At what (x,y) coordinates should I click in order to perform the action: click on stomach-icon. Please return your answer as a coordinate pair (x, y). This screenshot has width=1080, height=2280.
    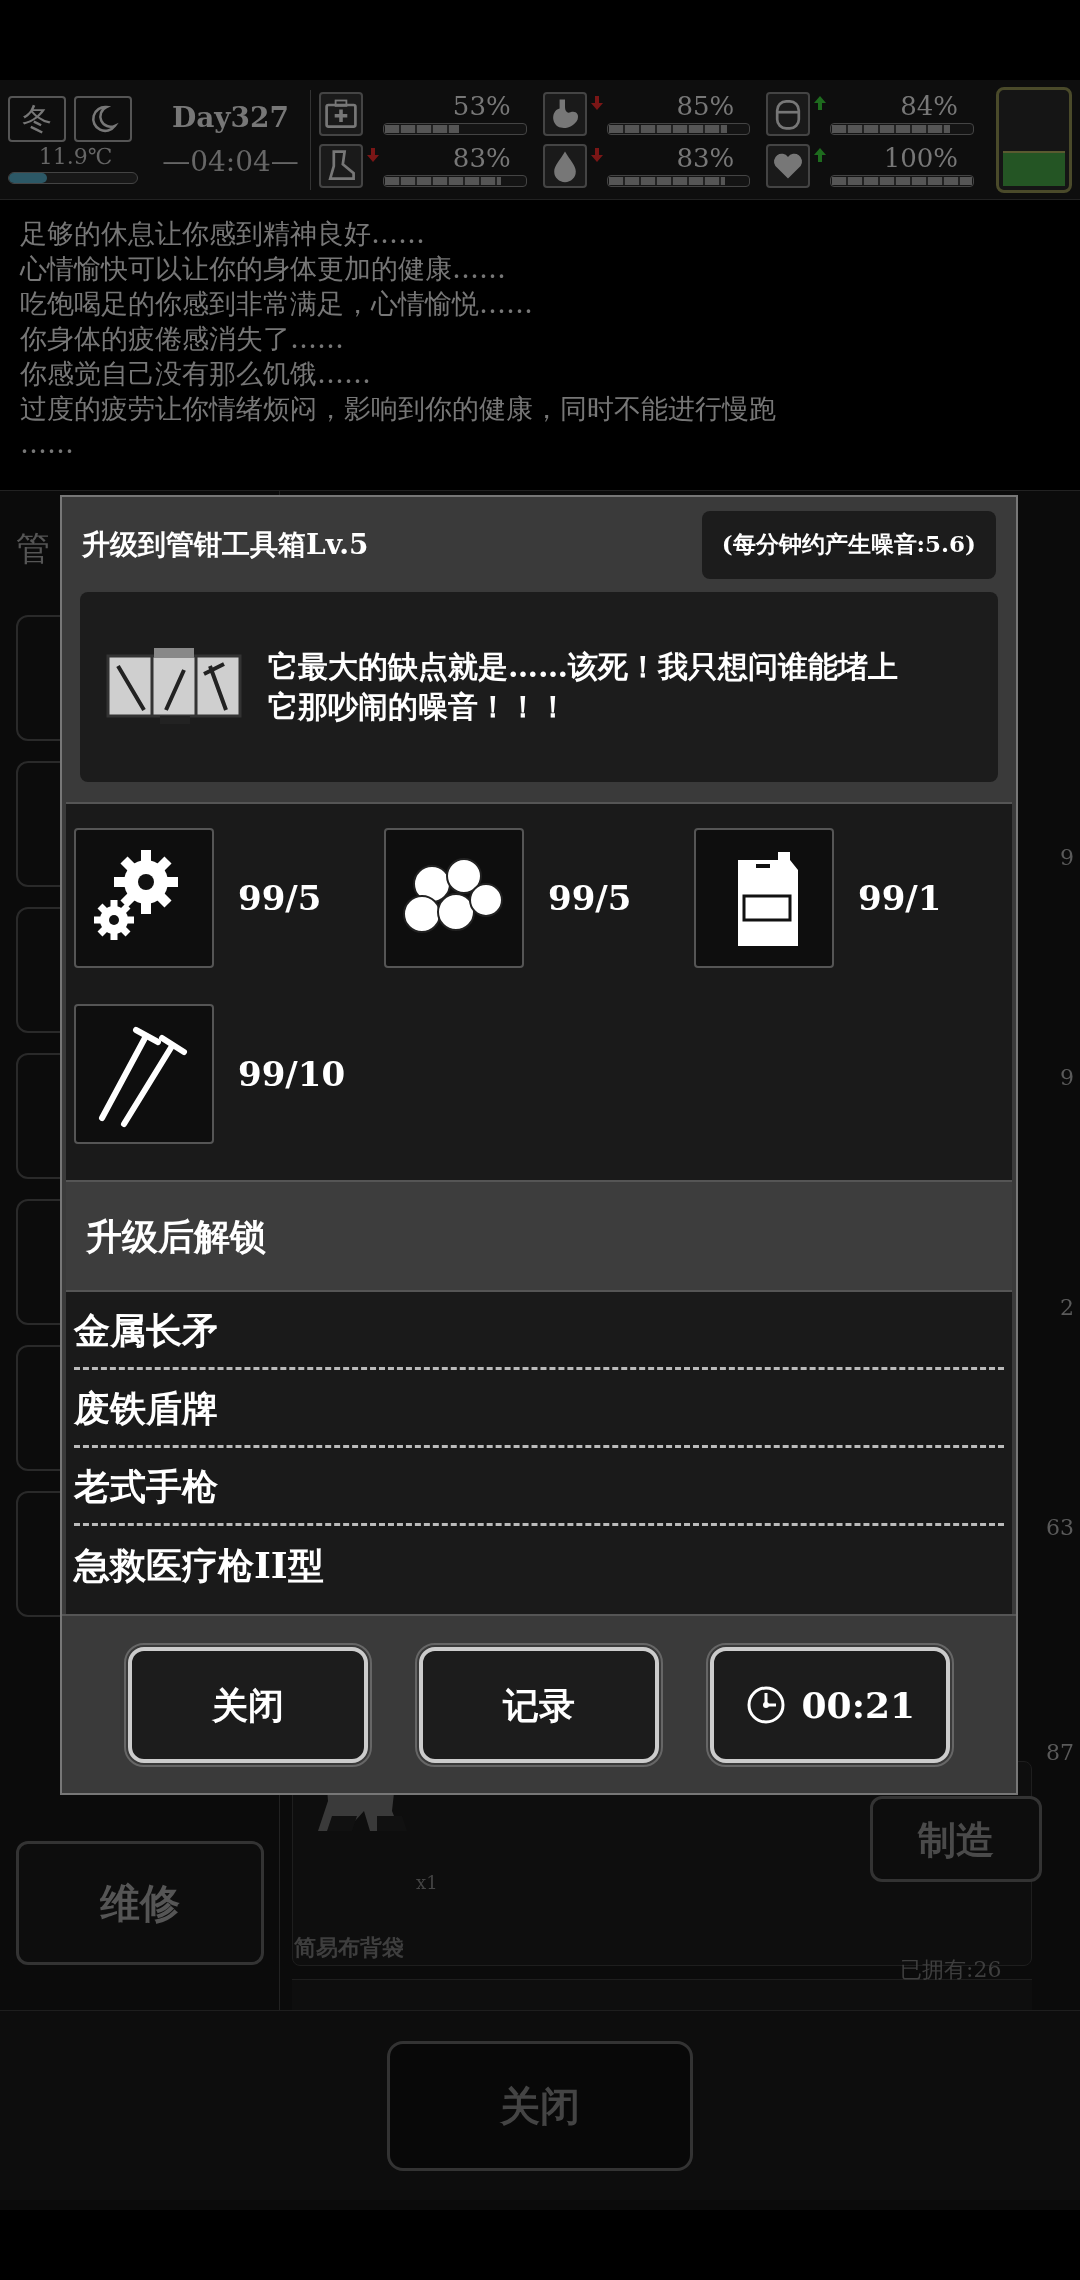
    Looking at the image, I should click on (564, 113).